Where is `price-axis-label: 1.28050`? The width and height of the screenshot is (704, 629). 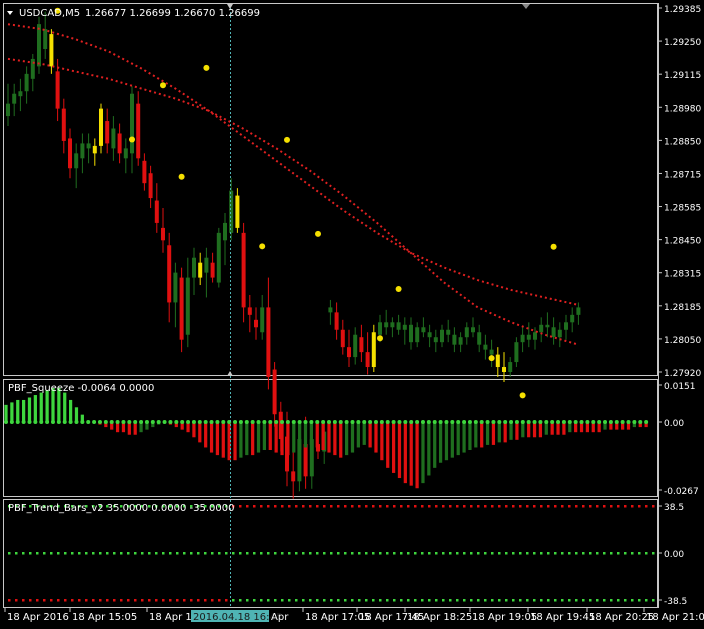
price-axis-label: 1.28050 is located at coordinates (682, 341).